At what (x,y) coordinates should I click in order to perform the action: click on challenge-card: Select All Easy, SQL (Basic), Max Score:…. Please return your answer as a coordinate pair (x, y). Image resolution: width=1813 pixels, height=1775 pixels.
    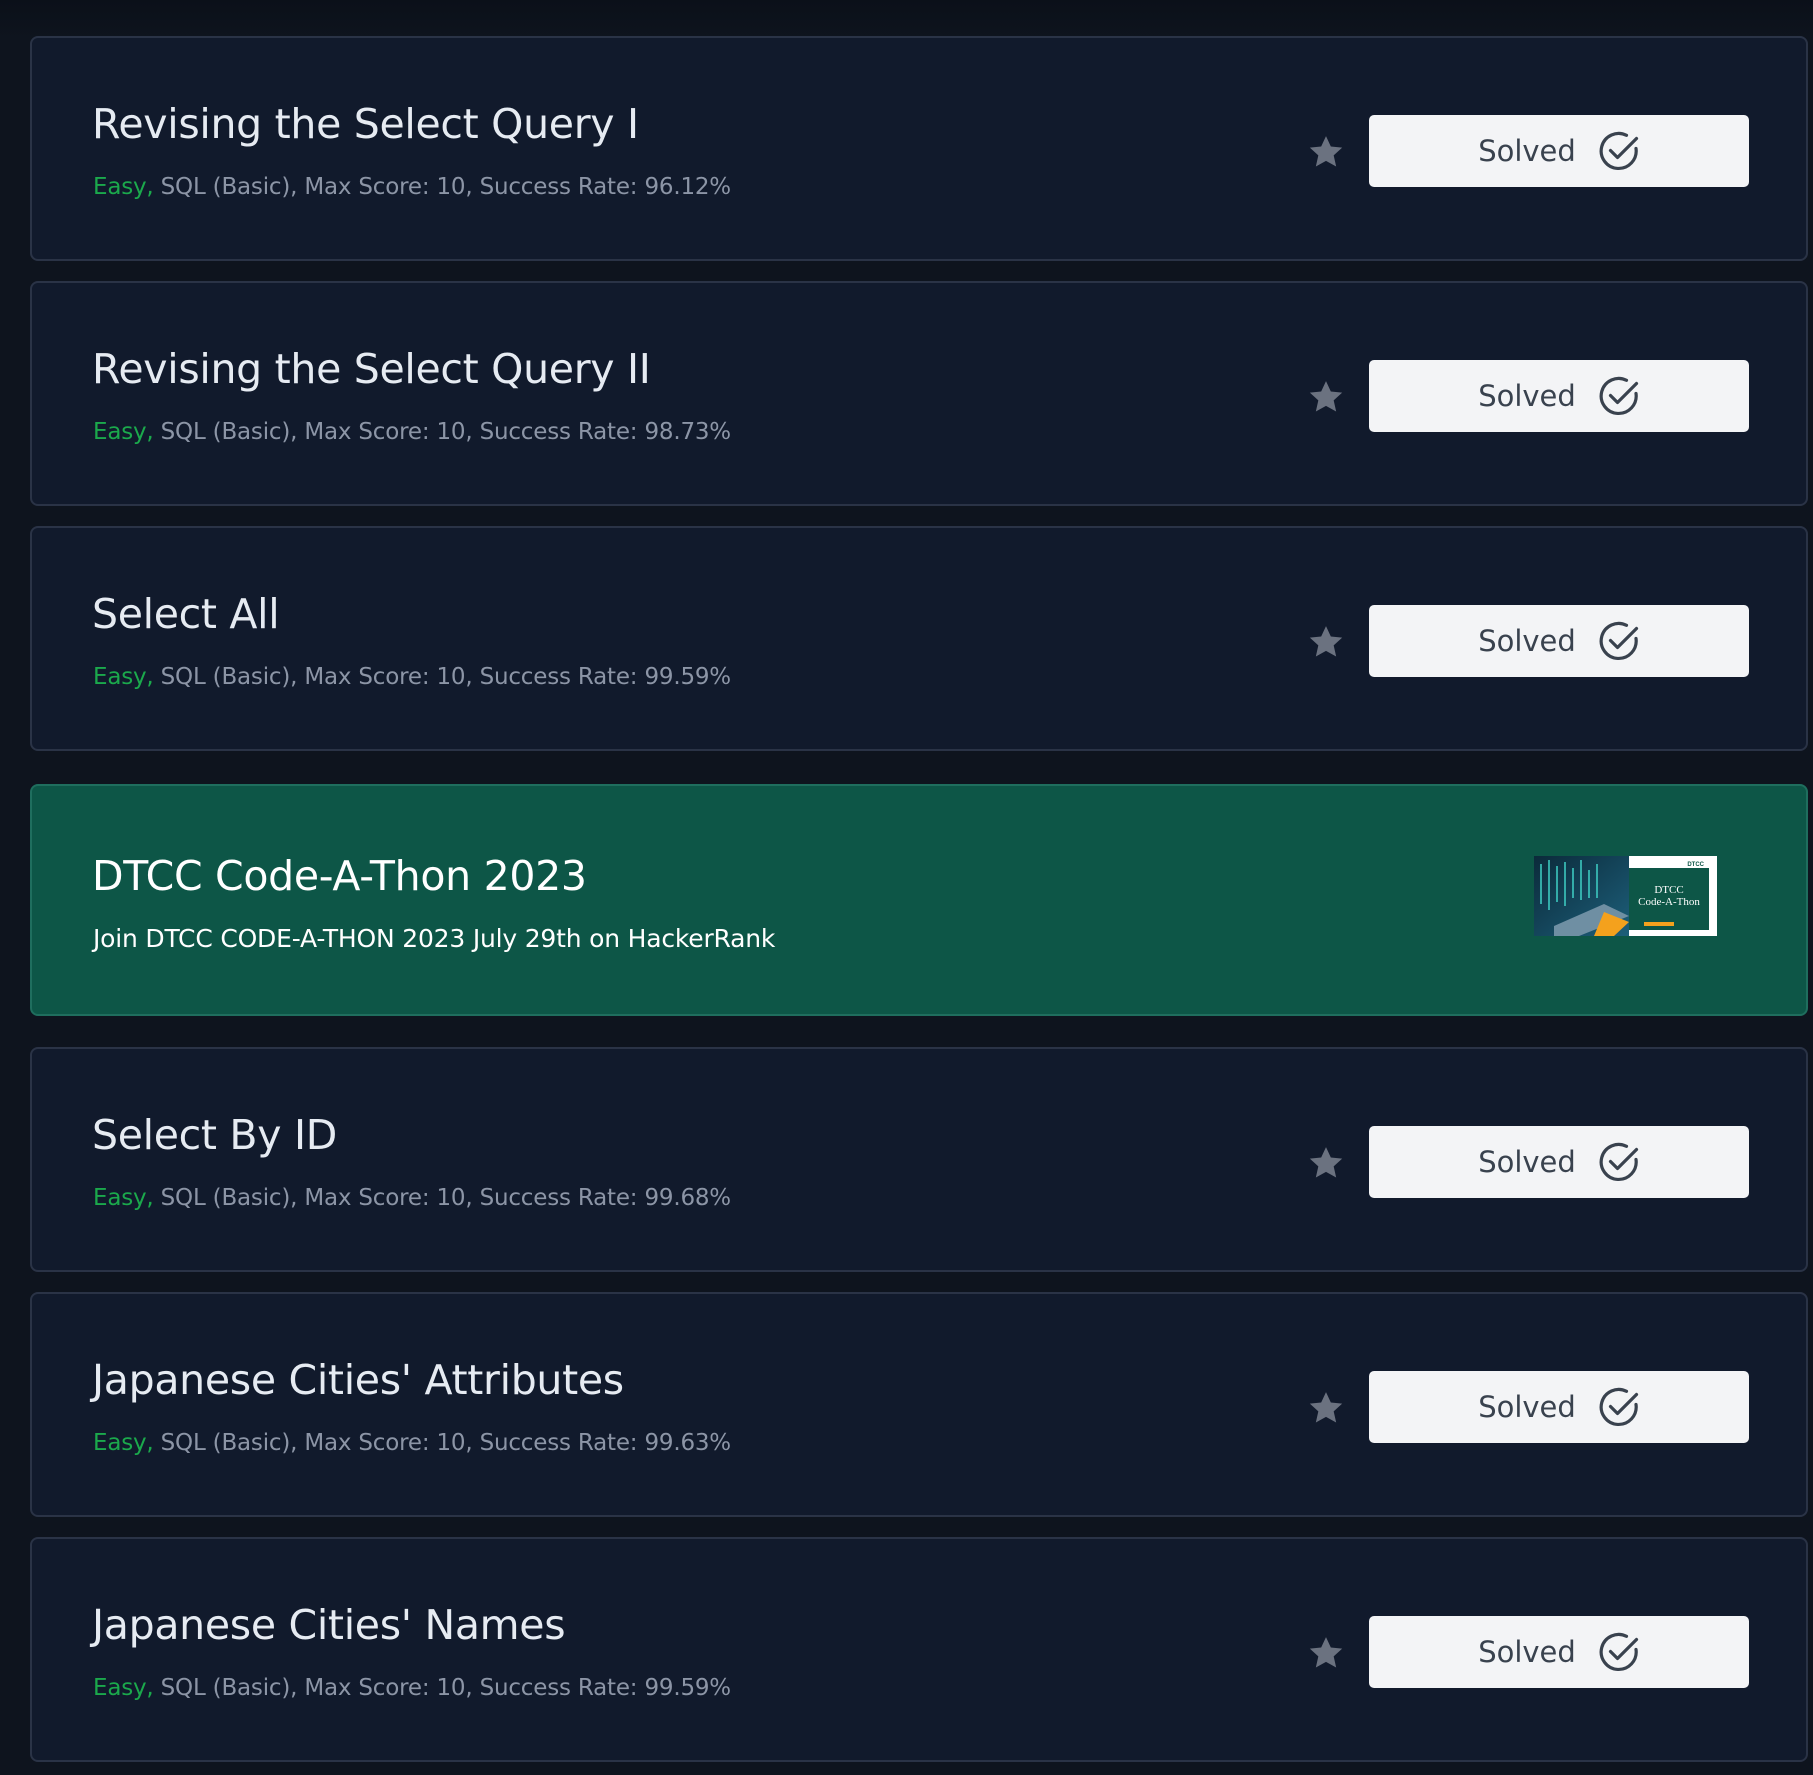
    Looking at the image, I should click on (919, 638).